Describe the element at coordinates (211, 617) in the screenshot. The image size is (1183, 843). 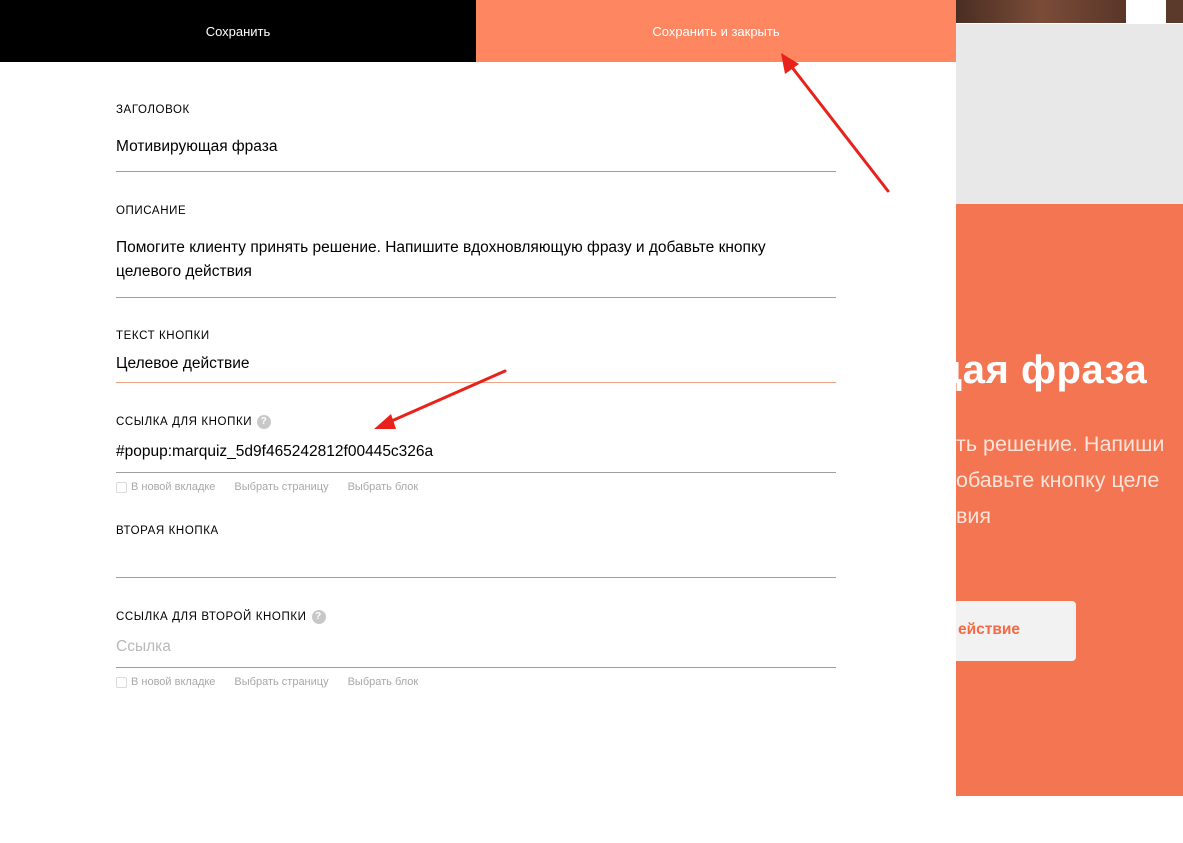
I see `second-link-label: ССЫЛКА ДЛЯ ВТОРОЙ КНОПКИ` at that location.